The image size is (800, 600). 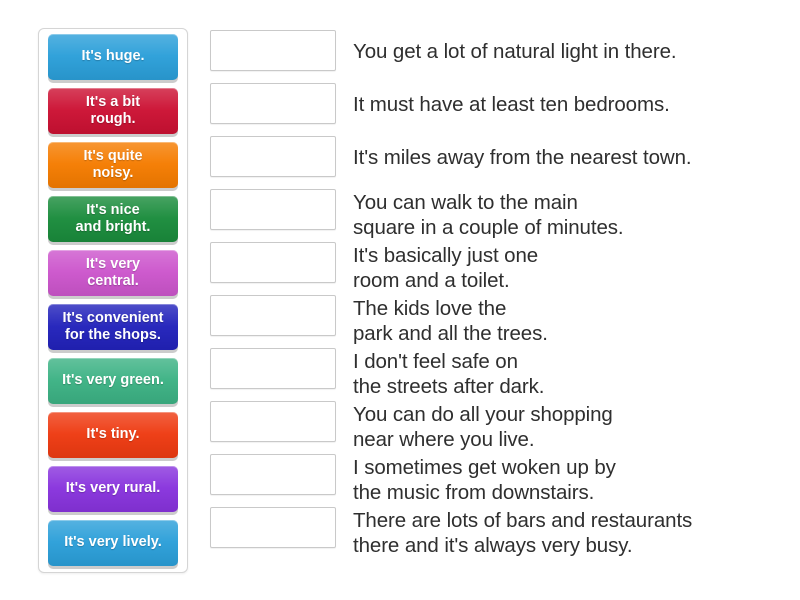 I want to click on draggable-tile: It's a bit rough., so click(x=113, y=111).